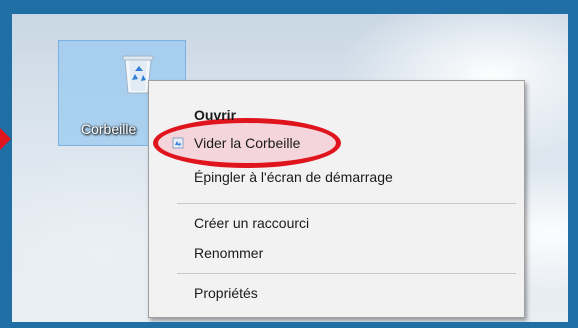 The height and width of the screenshot is (328, 578). What do you see at coordinates (293, 177) in the screenshot?
I see `menu-item-pin-to-start-label: Épingler à l'écran de démarrage` at bounding box center [293, 177].